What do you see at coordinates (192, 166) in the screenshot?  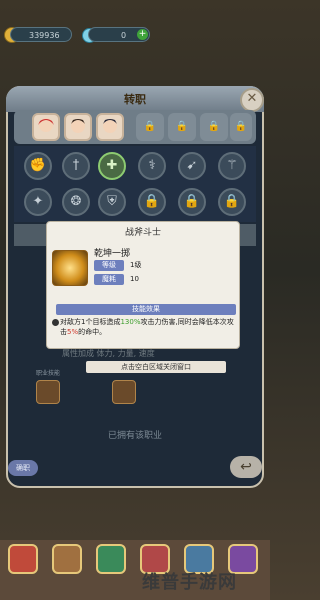 I see `job-bow-icon: ➹` at bounding box center [192, 166].